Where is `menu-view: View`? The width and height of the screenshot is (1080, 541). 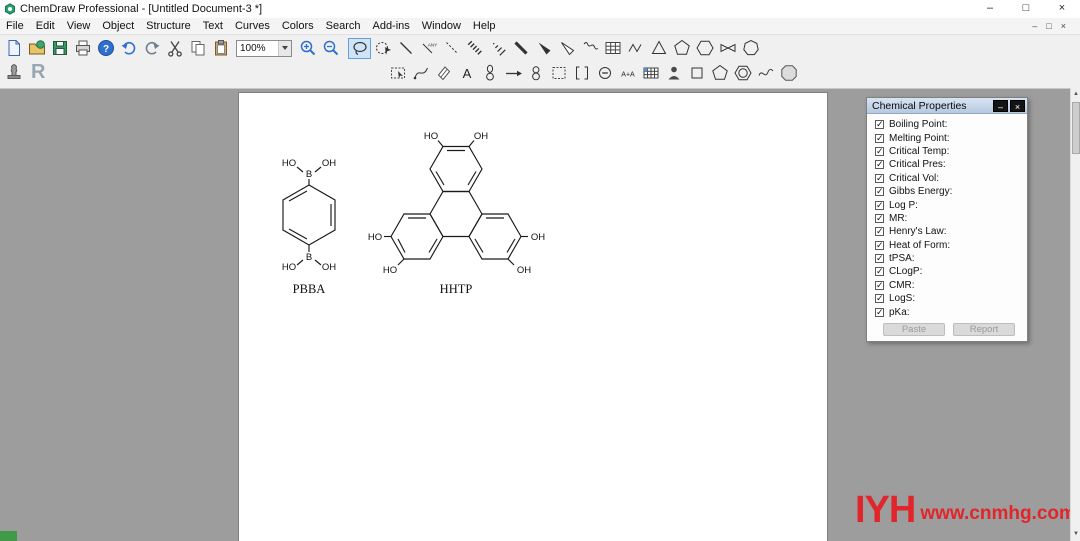 menu-view: View is located at coordinates (79, 26).